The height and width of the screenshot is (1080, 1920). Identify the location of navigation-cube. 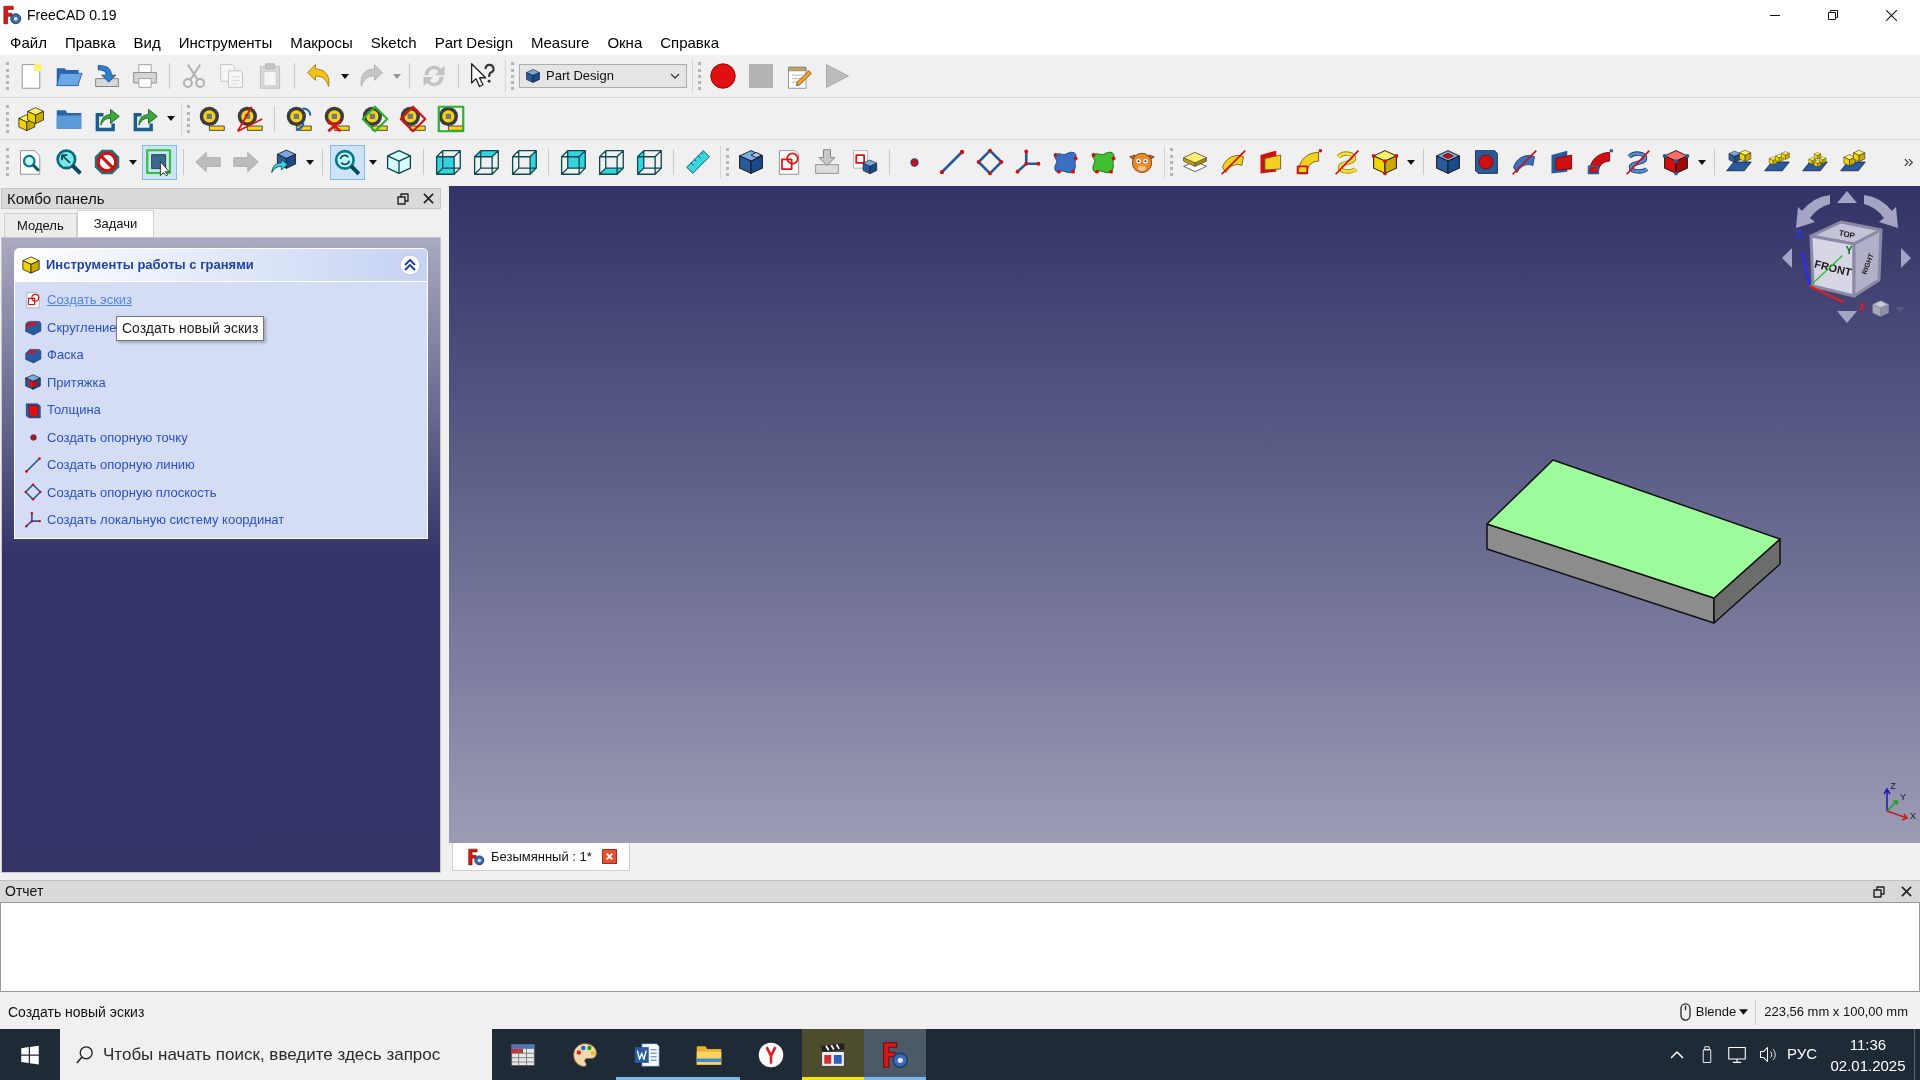
(1846, 259).